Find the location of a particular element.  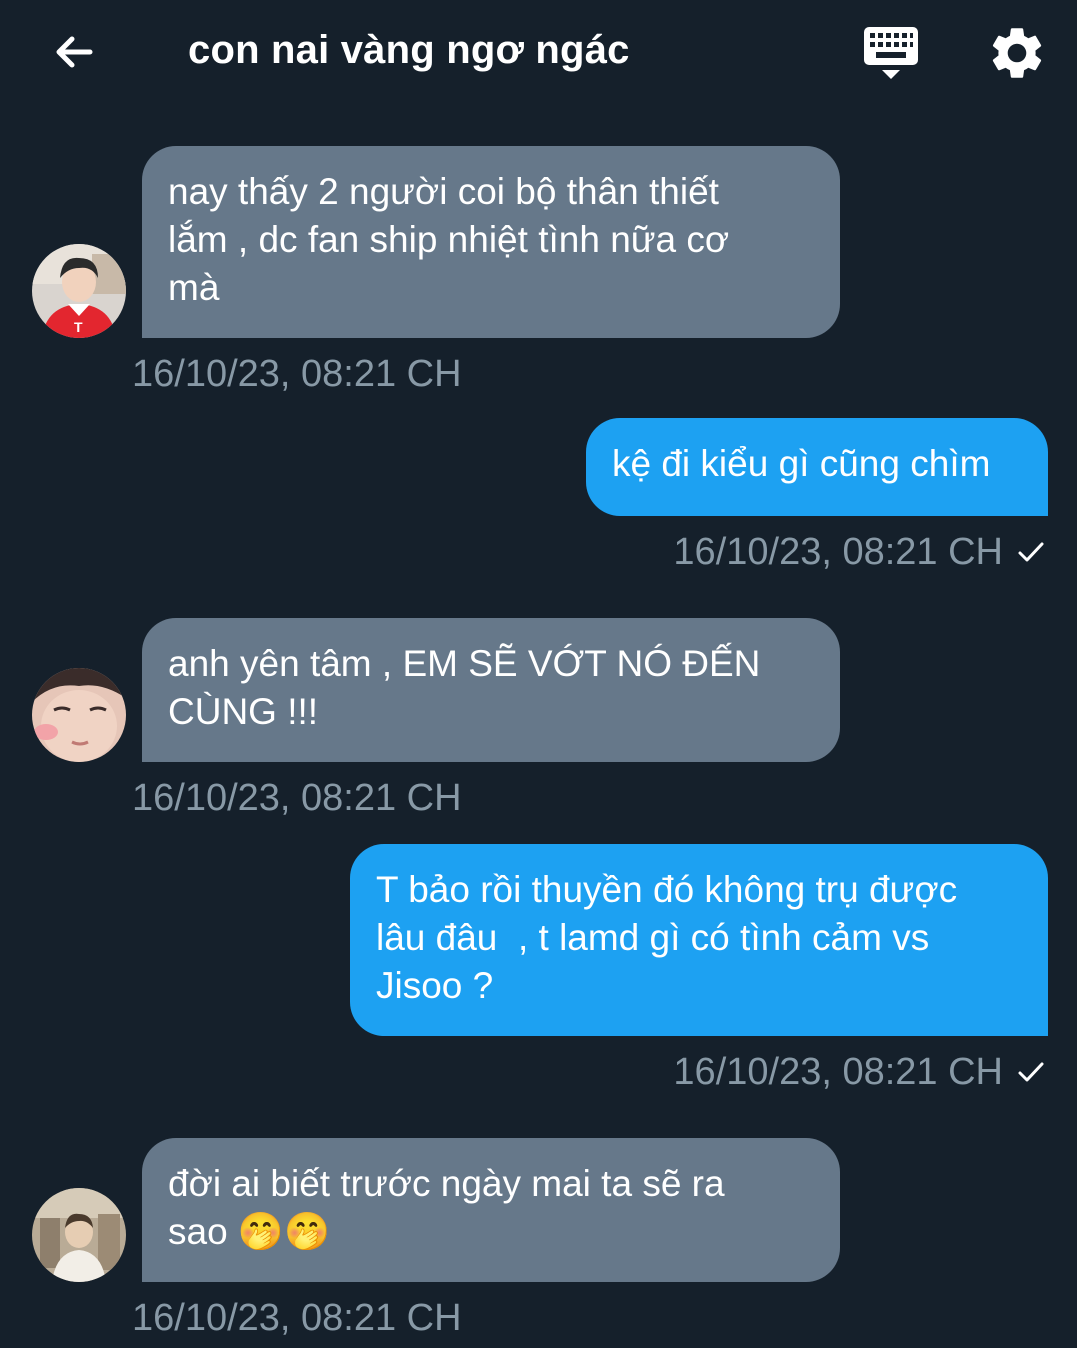

avatar-image: T is located at coordinates (79, 291).